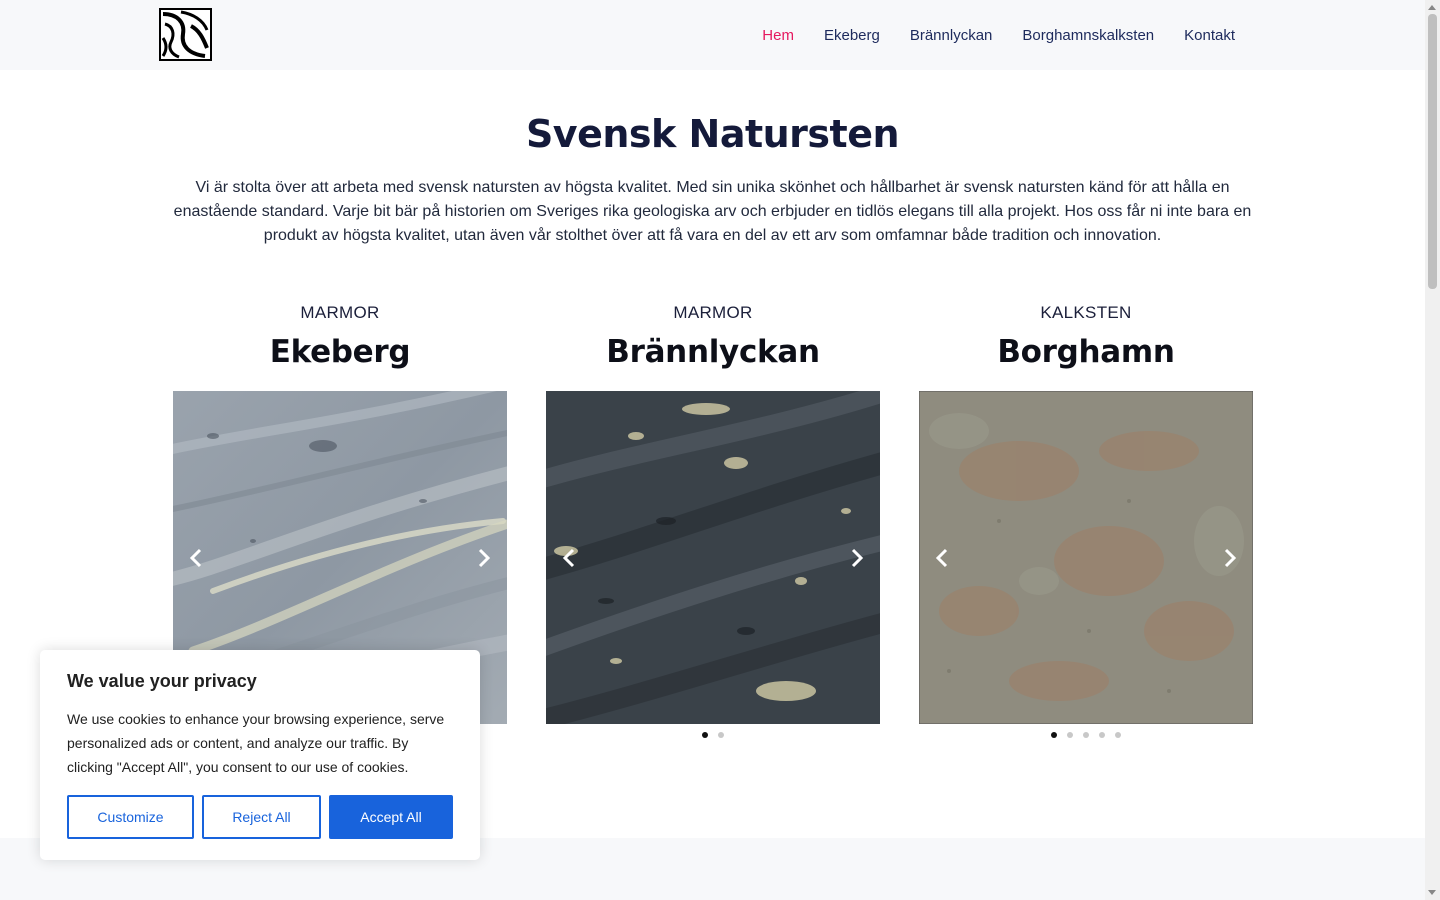 Image resolution: width=1440 pixels, height=900 pixels. I want to click on nav-item-kontakt: Kontakt, so click(1209, 35).